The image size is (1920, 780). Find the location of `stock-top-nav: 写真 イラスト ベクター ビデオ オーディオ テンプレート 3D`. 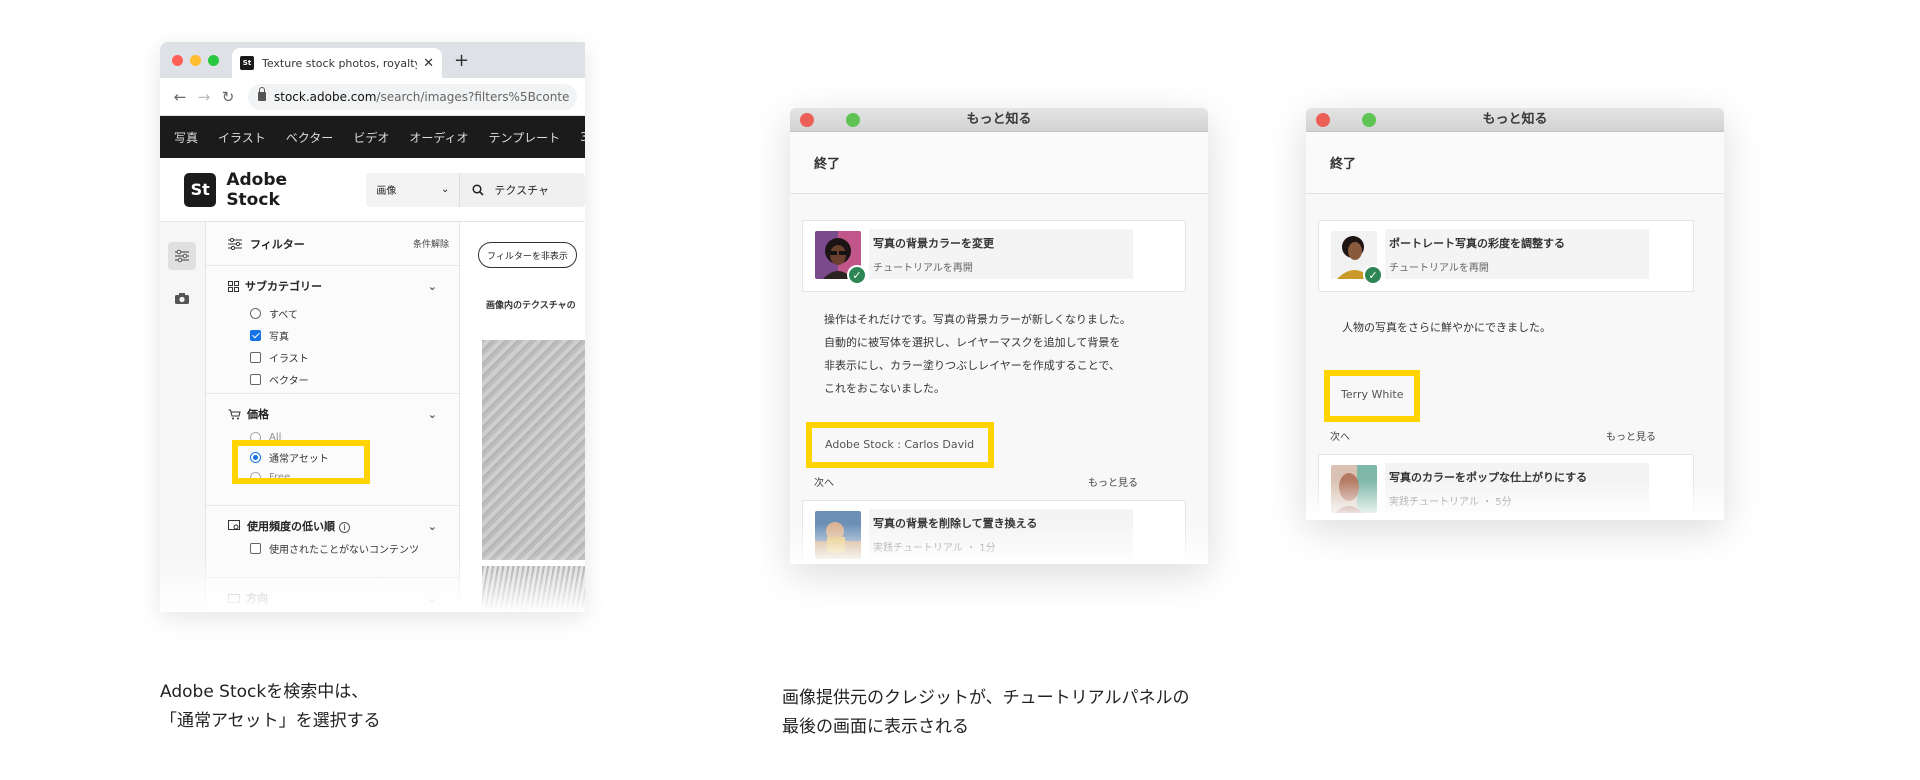

stock-top-nav: 写真 イラスト ベクター ビデオ オーディオ テンプレート 3D is located at coordinates (372, 137).